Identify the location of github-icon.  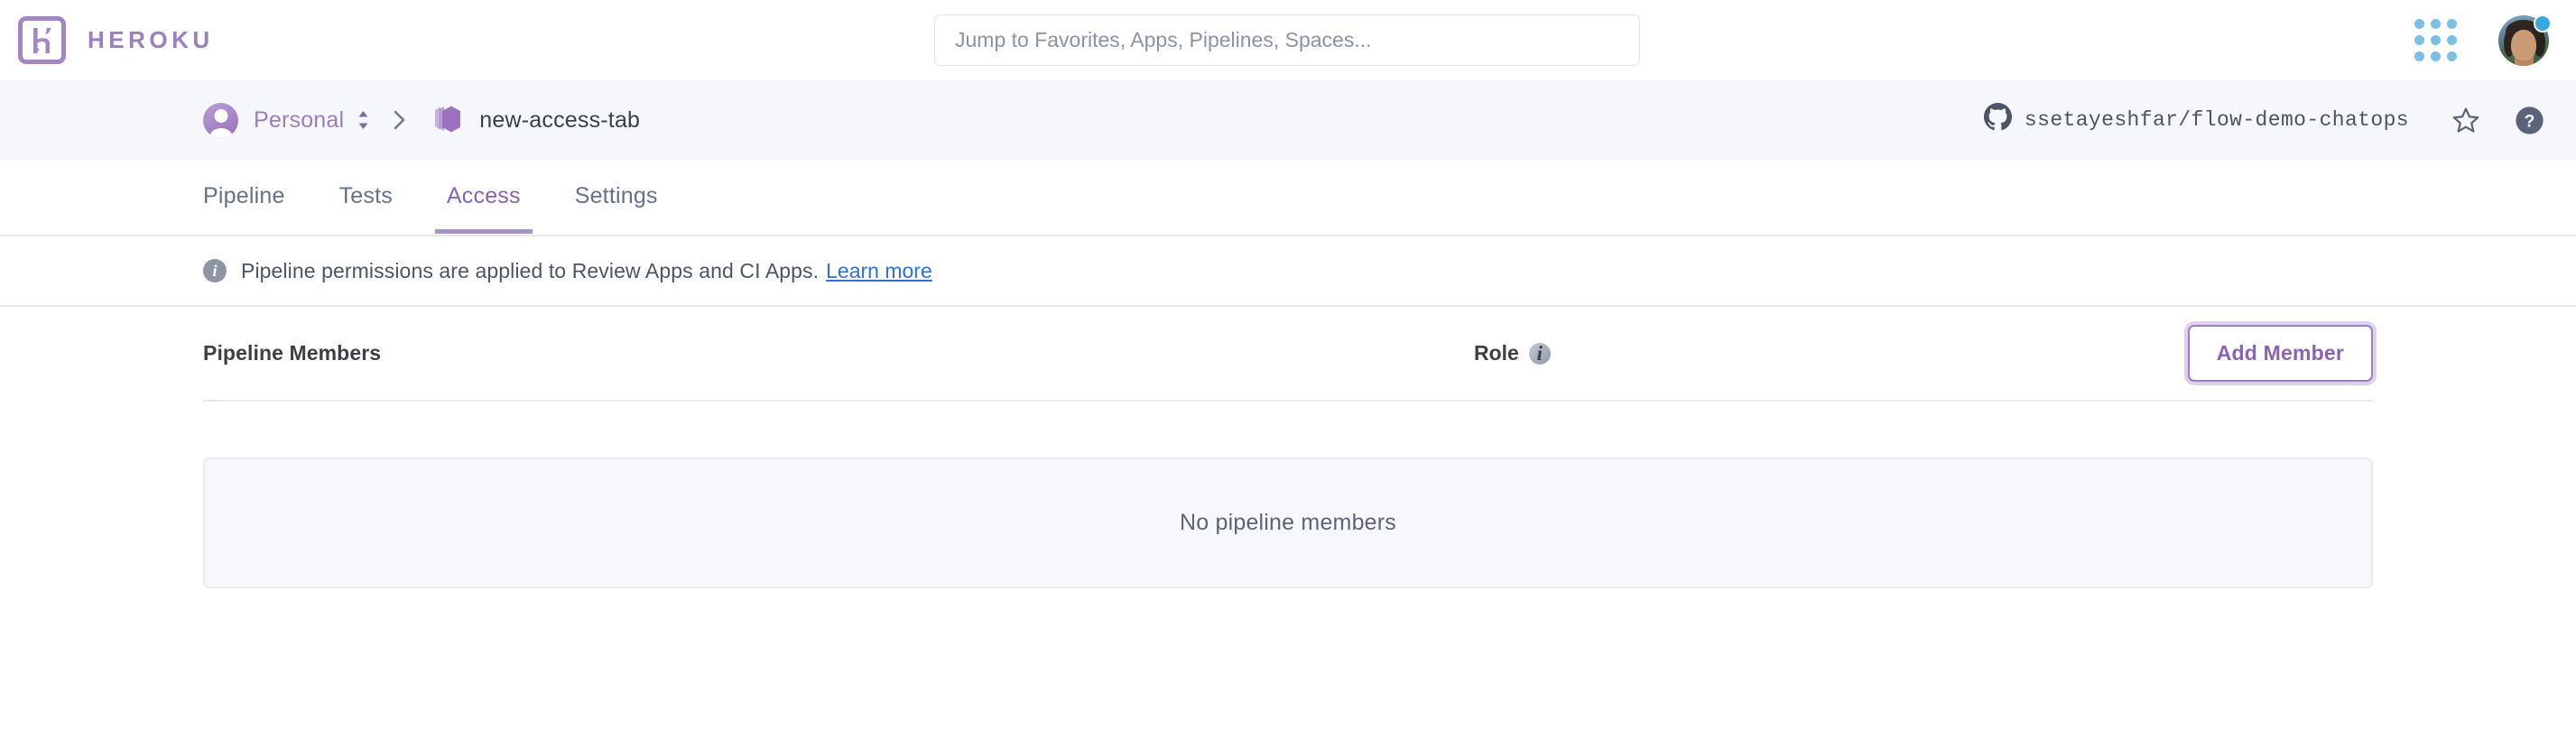
(1998, 120).